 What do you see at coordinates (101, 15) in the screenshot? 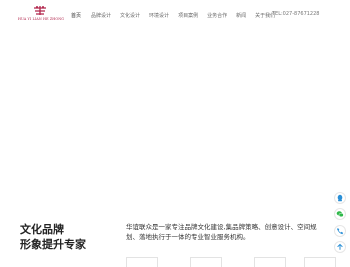
I see `nav-item-brand-design: 品牌设计` at bounding box center [101, 15].